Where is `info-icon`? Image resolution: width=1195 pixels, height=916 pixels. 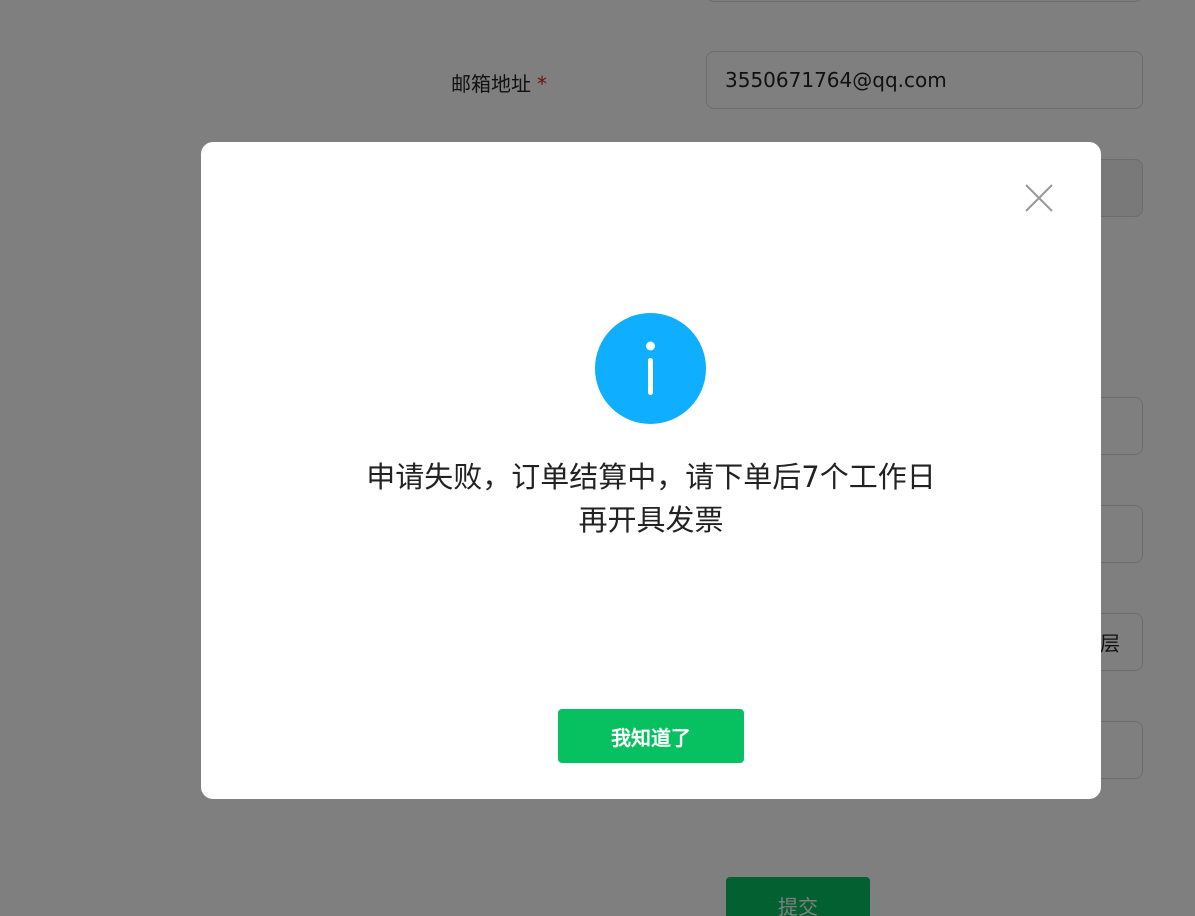 info-icon is located at coordinates (650, 368).